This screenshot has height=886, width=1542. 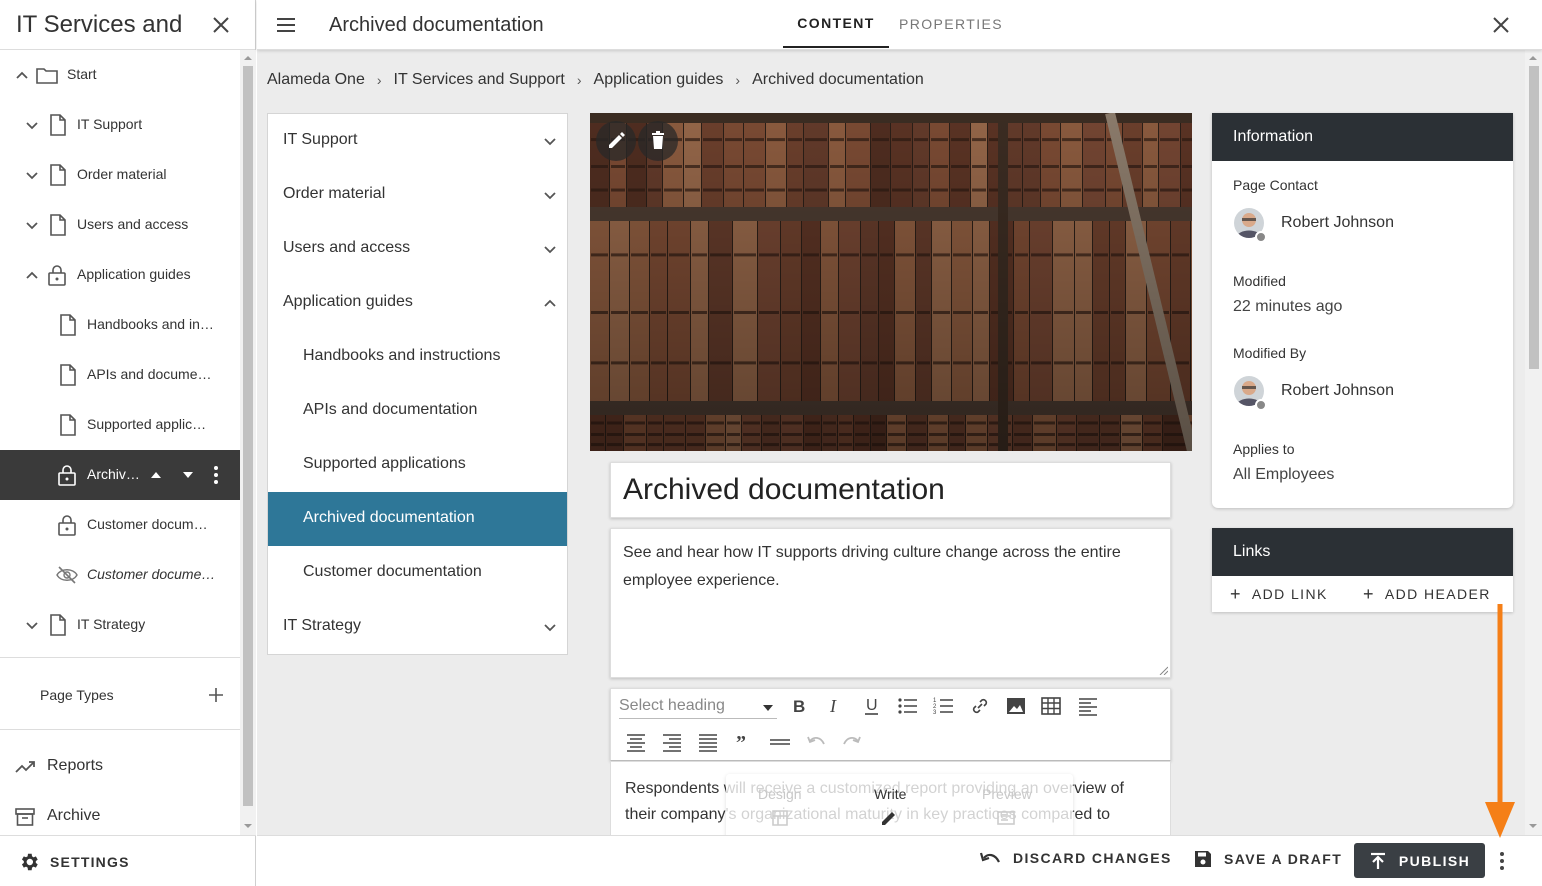 I want to click on tree-item: Application guides, so click(x=120, y=275).